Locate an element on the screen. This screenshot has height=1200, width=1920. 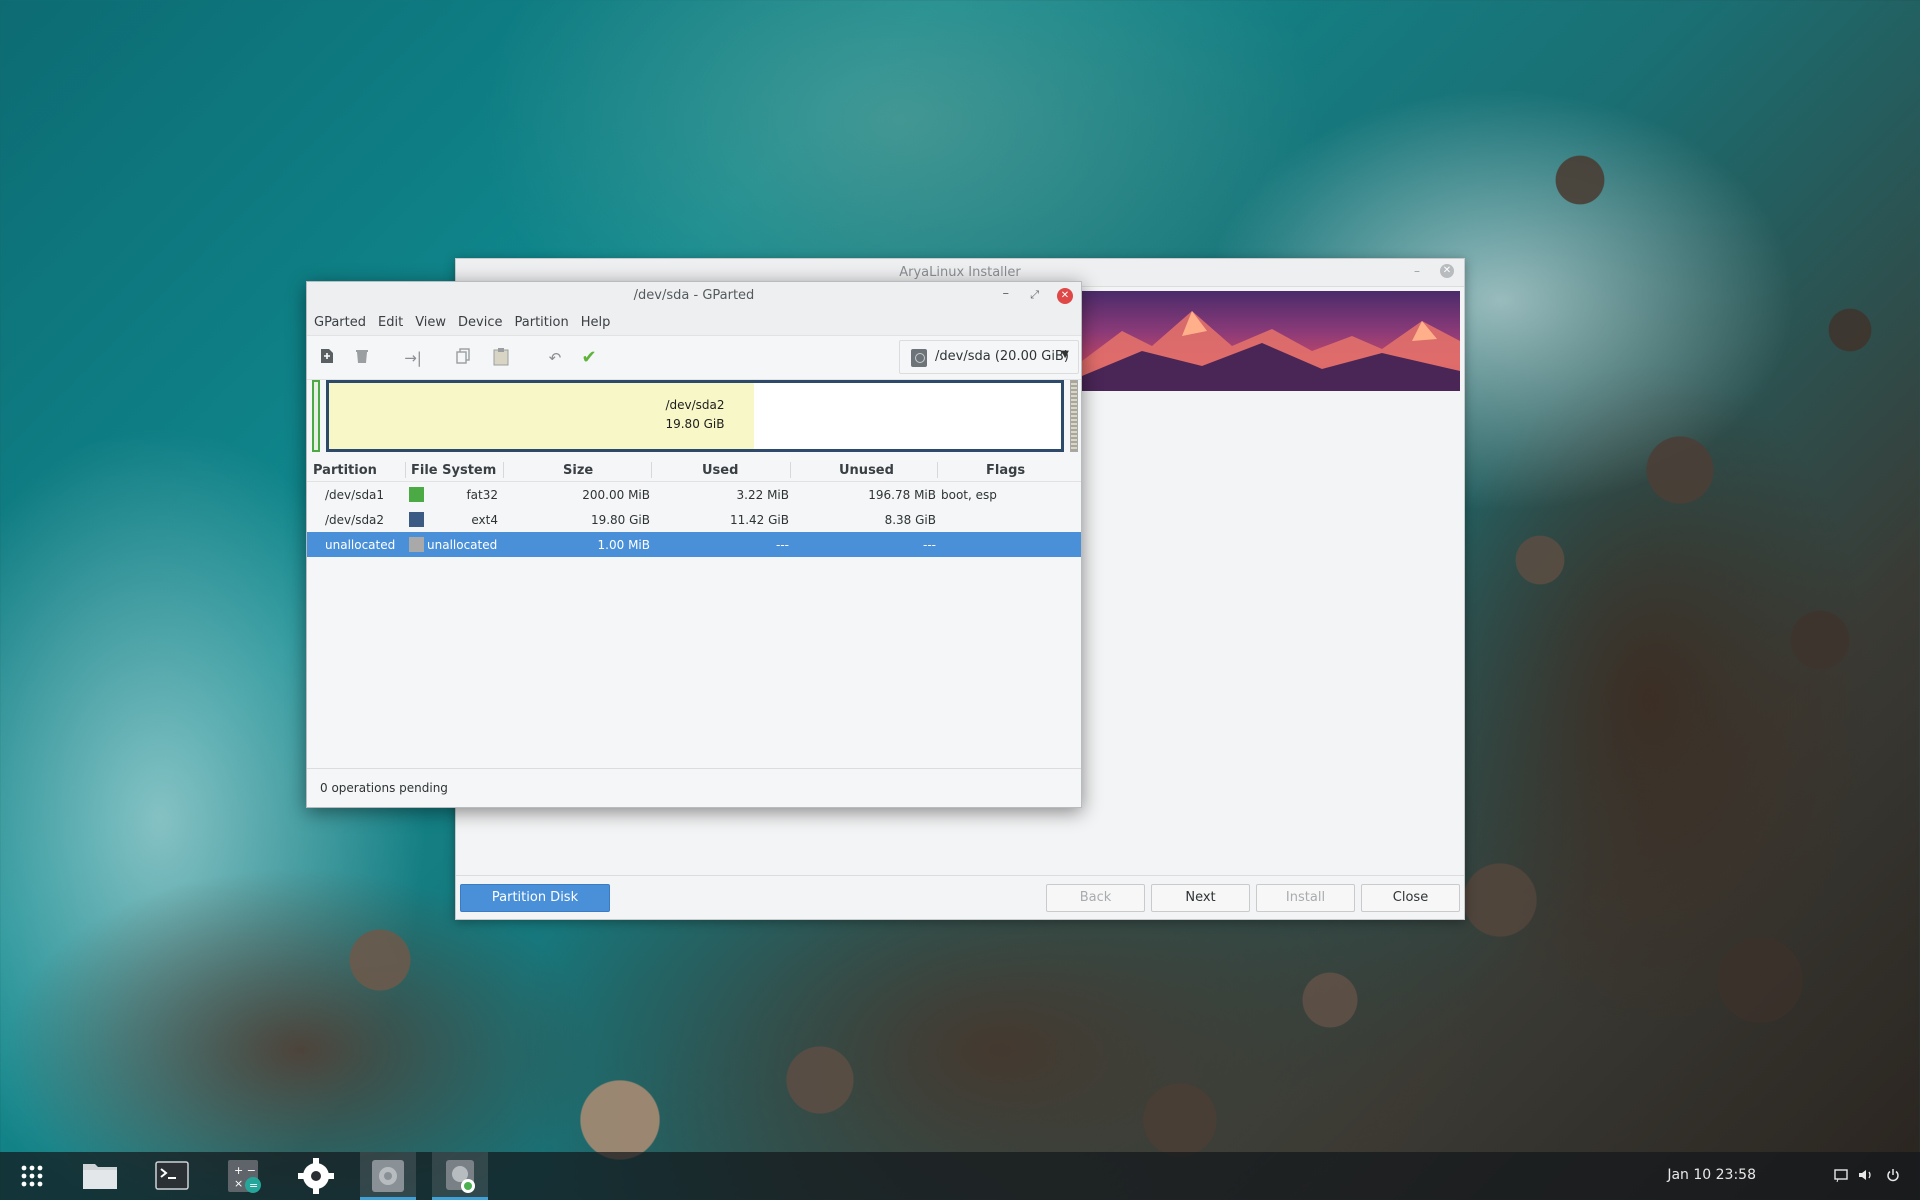
disk-map-sda1 is located at coordinates (316, 416).